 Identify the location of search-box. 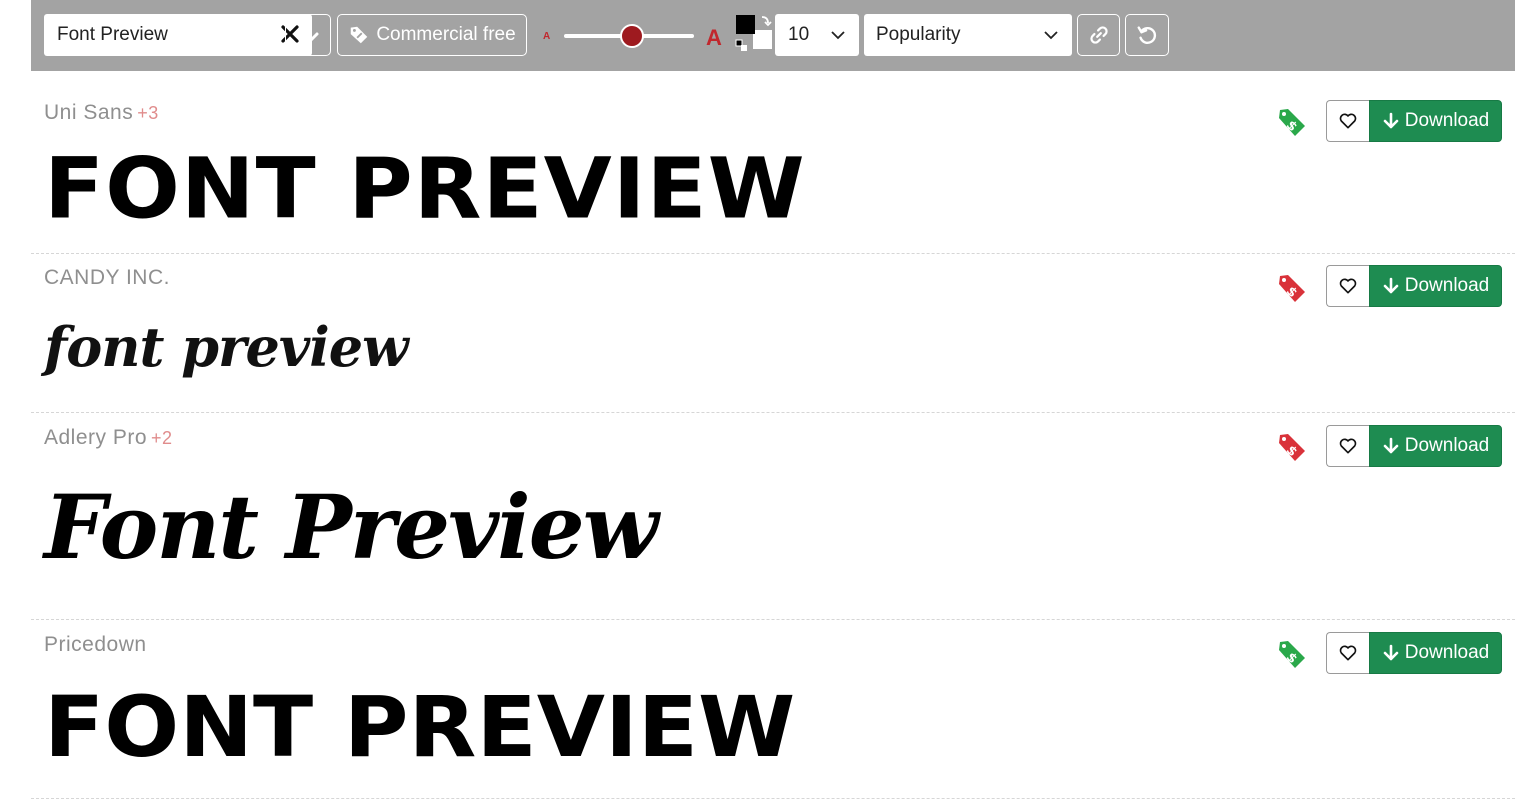
(178, 35).